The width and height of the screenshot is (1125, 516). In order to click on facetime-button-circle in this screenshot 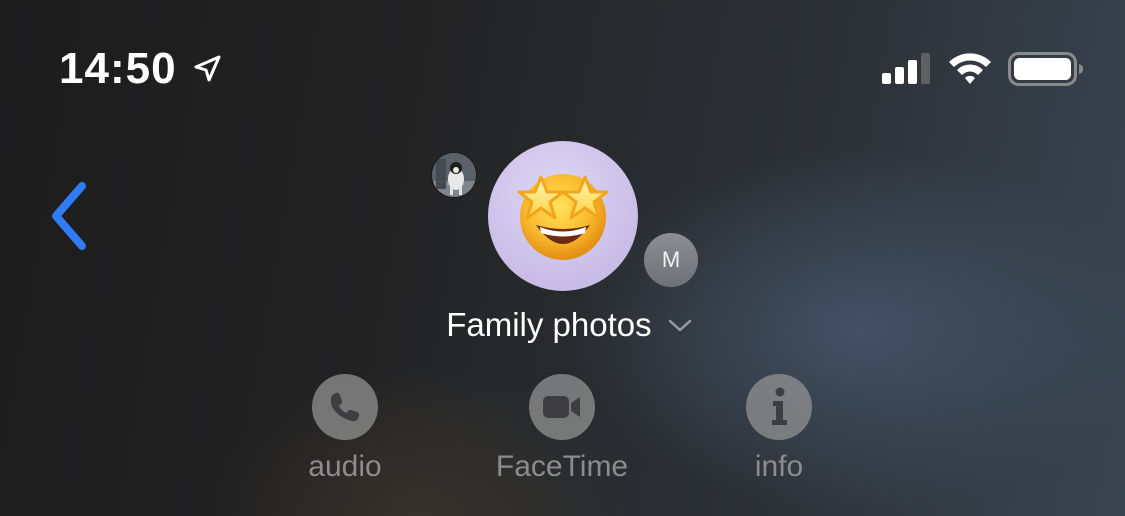, I will do `click(562, 407)`.